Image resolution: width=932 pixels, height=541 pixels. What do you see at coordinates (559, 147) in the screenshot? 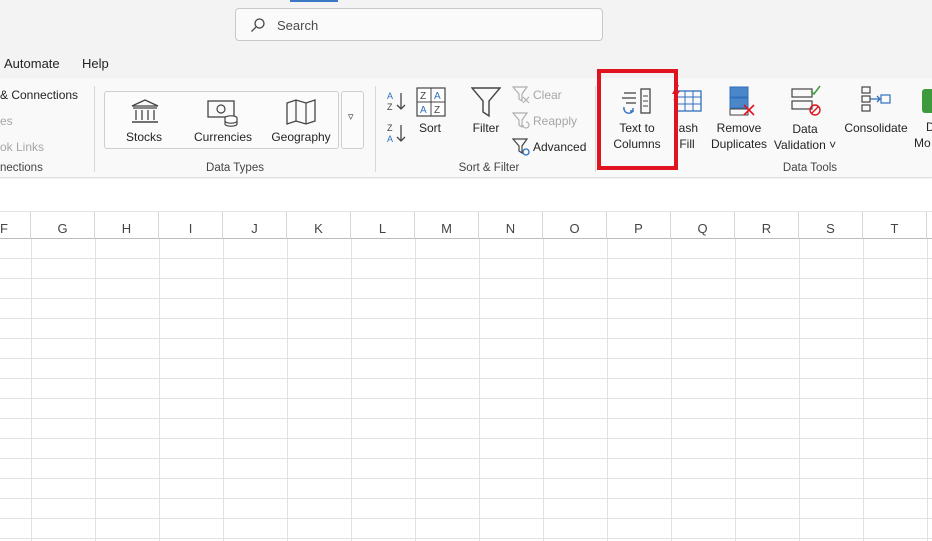
I see `advanced-button: Advanced` at bounding box center [559, 147].